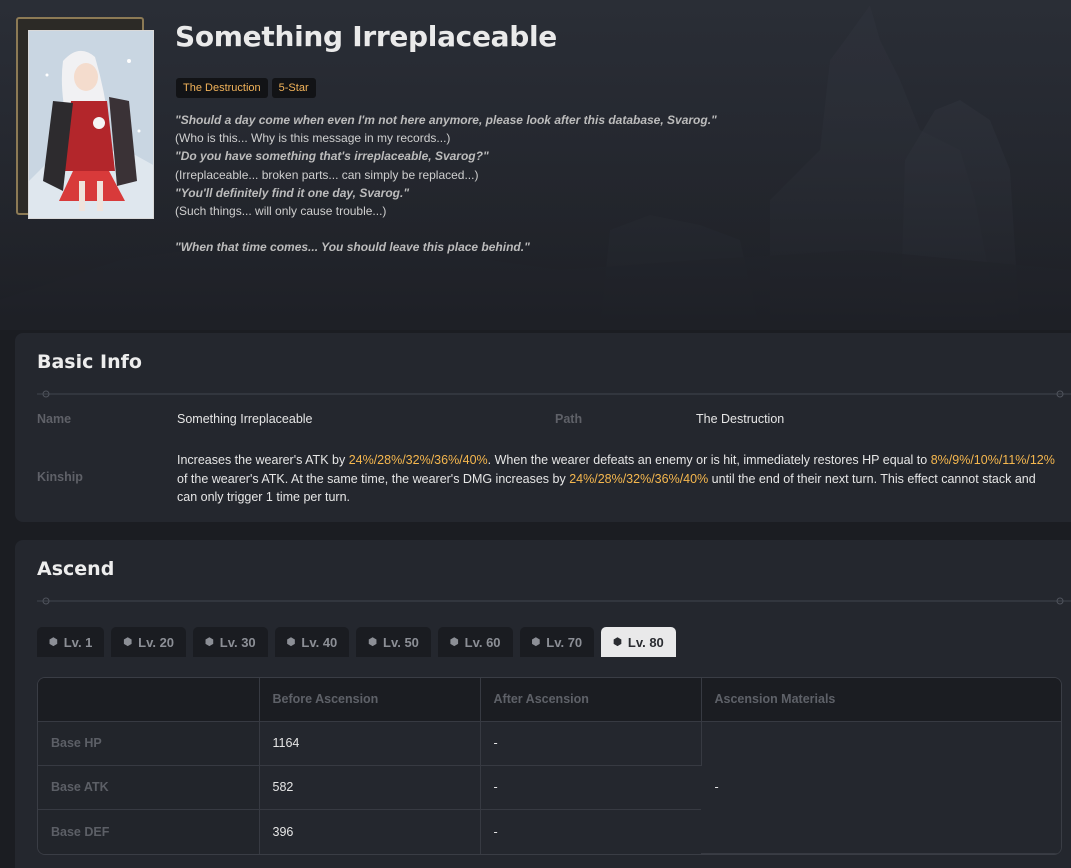 This screenshot has height=868, width=1071. I want to click on name-label: Name, so click(54, 419).